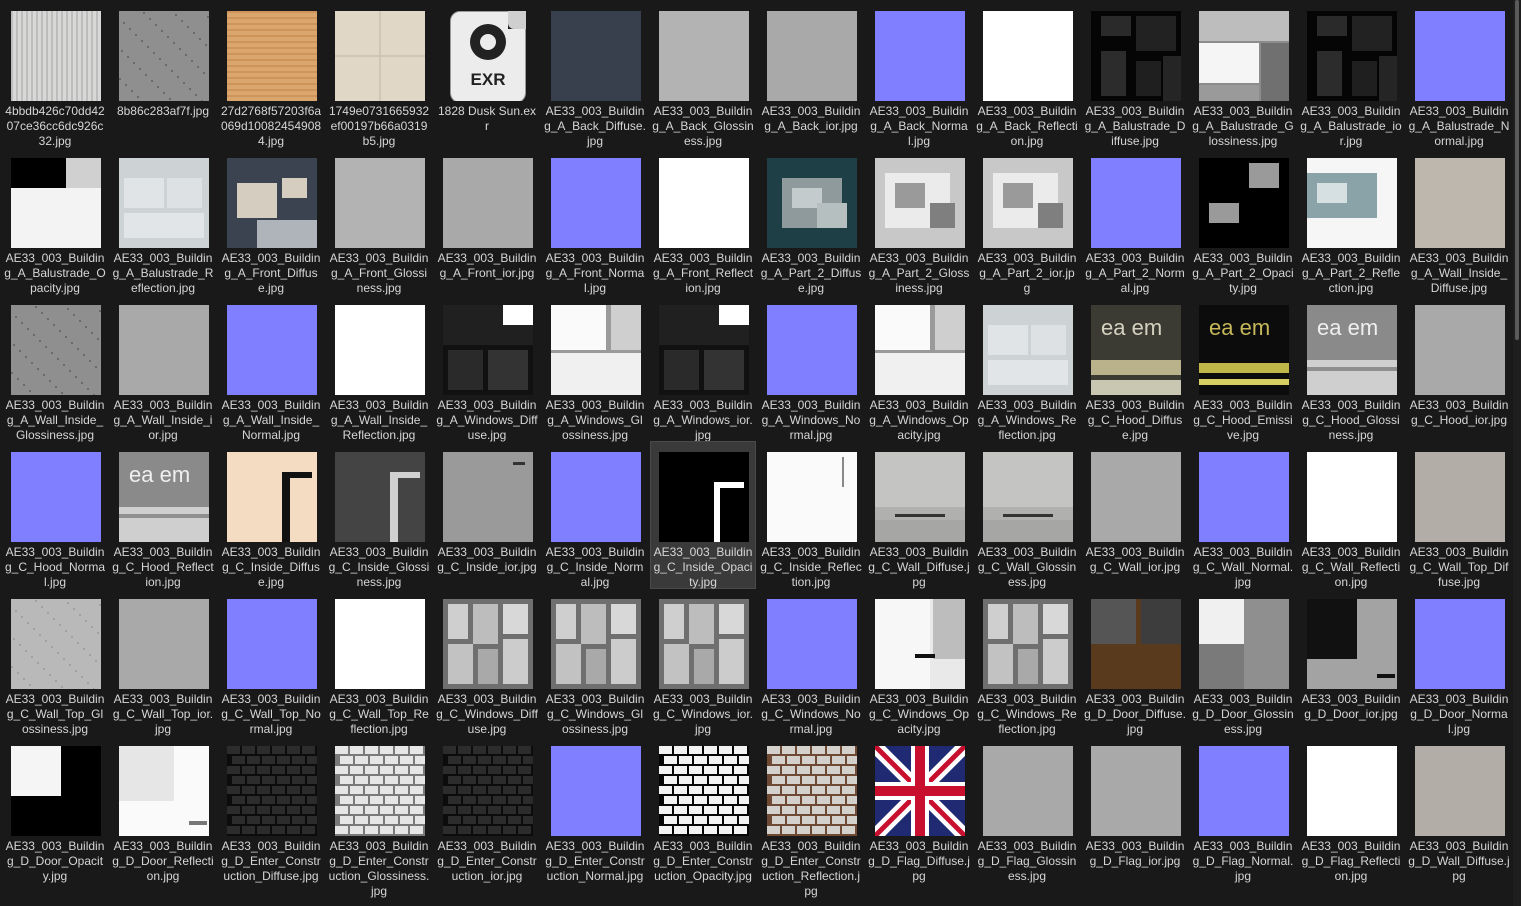 Image resolution: width=1521 pixels, height=906 pixels. Describe the element at coordinates (1459, 809) in the screenshot. I see `file-item: AE33_003_Building_D_Wall_Diffuse.jpg` at that location.